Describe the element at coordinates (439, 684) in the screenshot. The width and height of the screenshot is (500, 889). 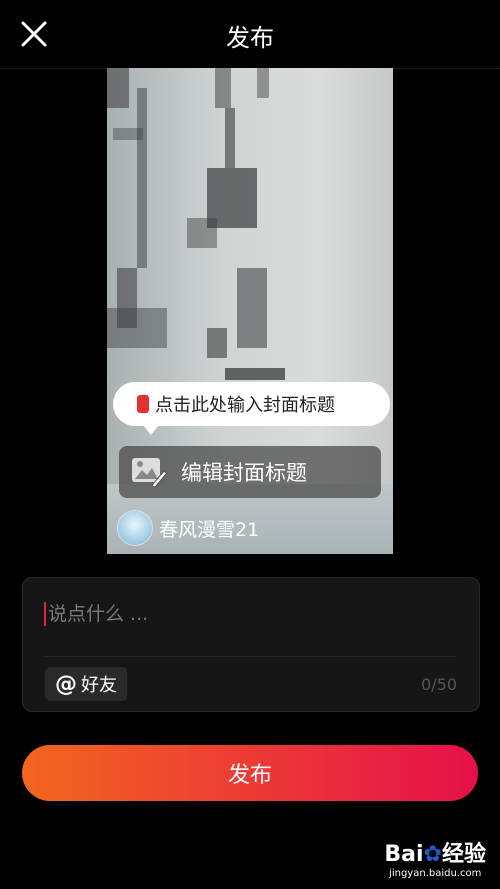
I see `character-counter: 0/50` at that location.